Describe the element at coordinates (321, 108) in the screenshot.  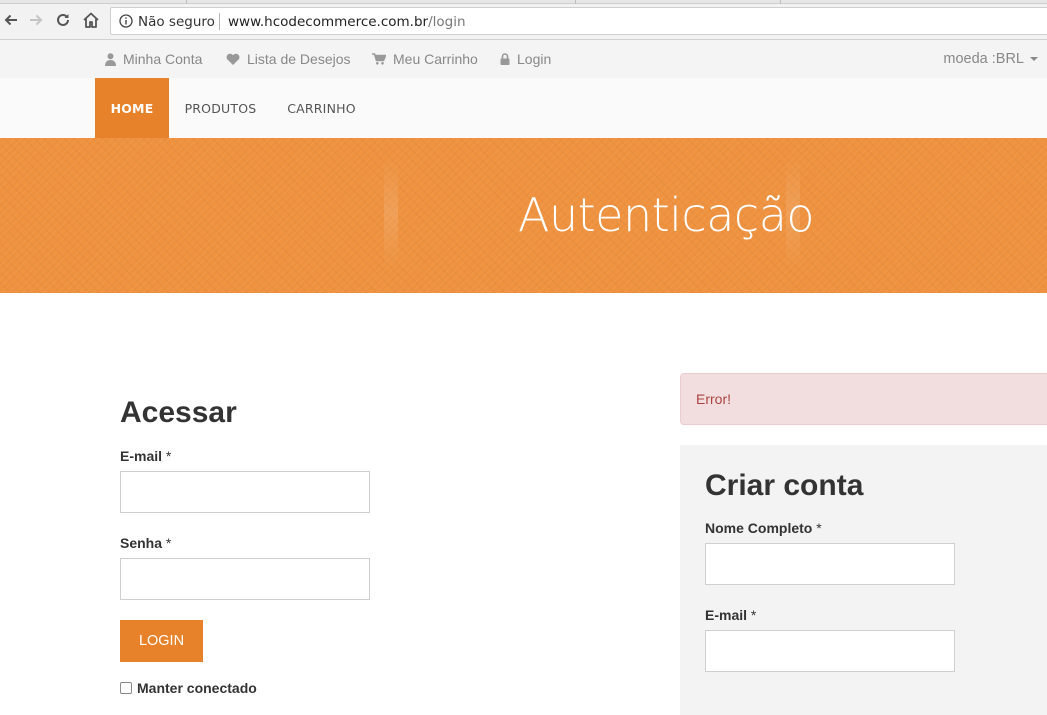
I see `nav-carrinho: CARRINHO` at that location.